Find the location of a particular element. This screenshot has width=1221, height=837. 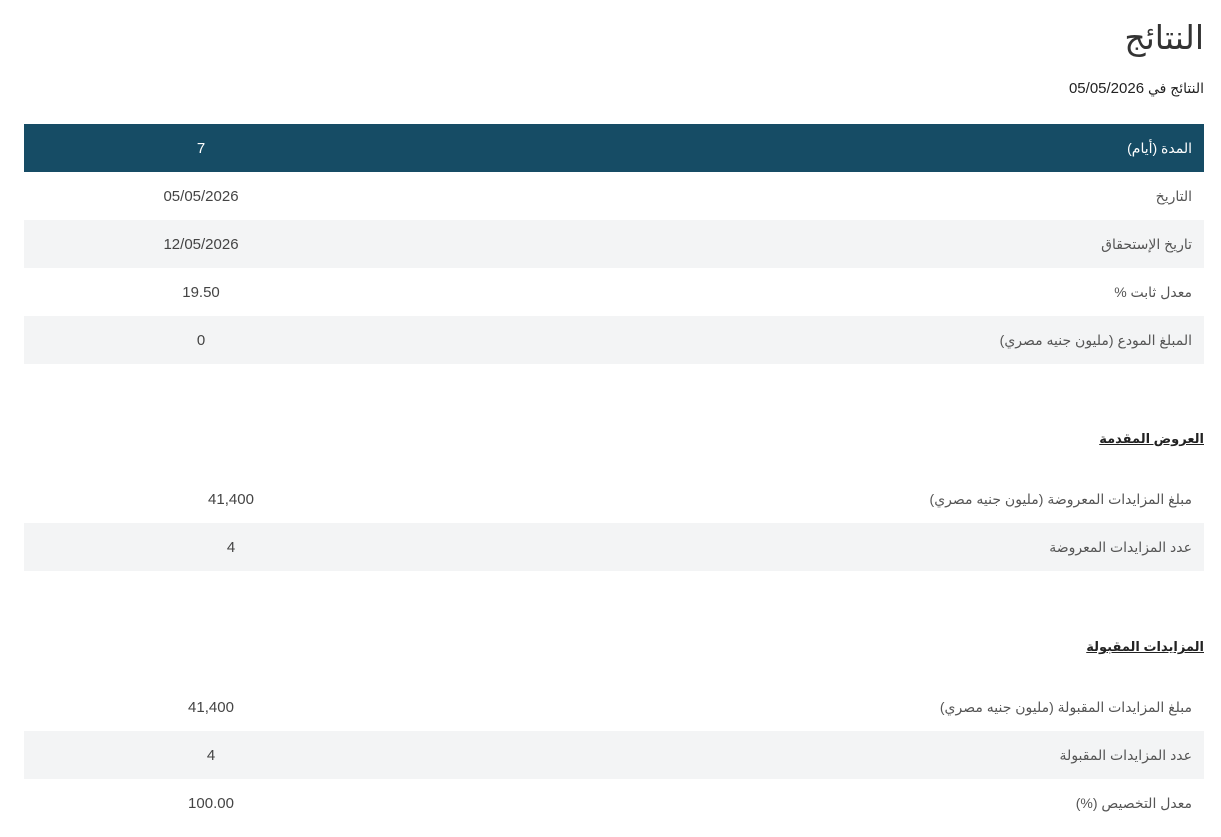

tenor-value: 7 is located at coordinates (201, 148).